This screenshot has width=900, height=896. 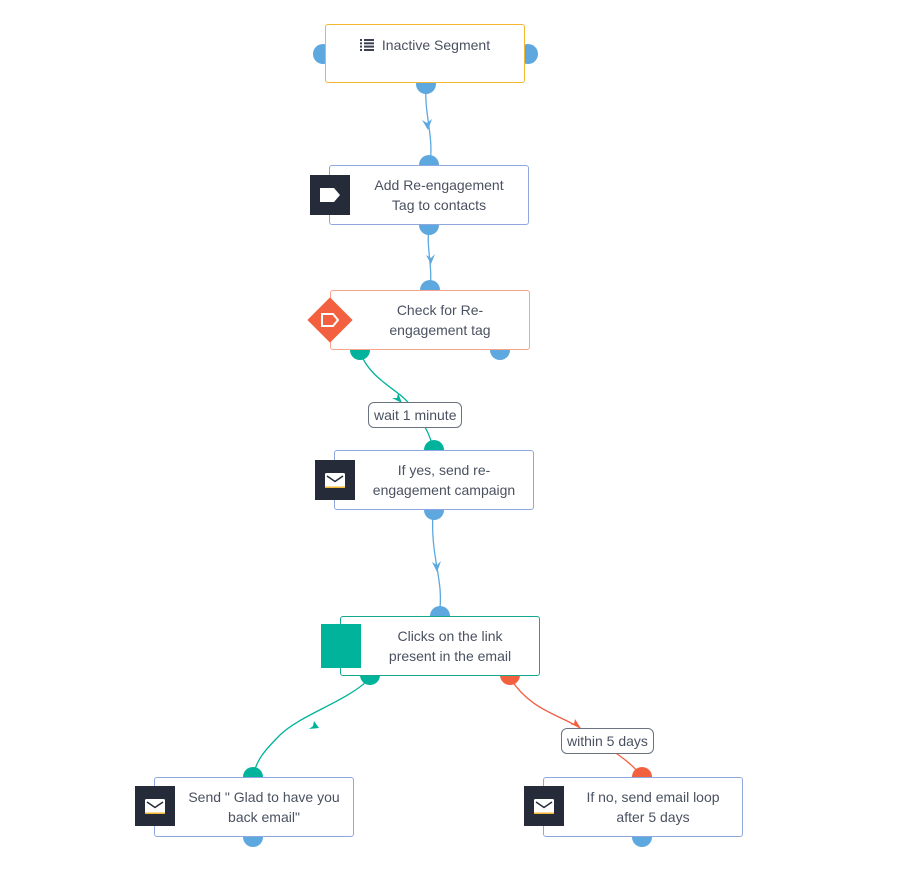 I want to click on node-label: Send " Glad to have you back email", so click(x=253, y=807).